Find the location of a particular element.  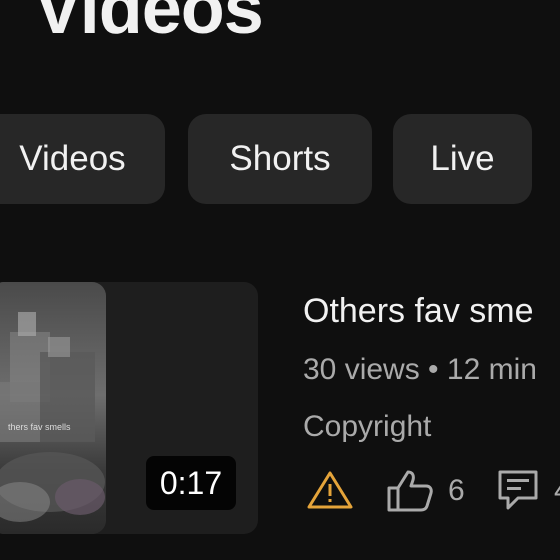

thumbnail-image: thers fav smells is located at coordinates (53, 408).